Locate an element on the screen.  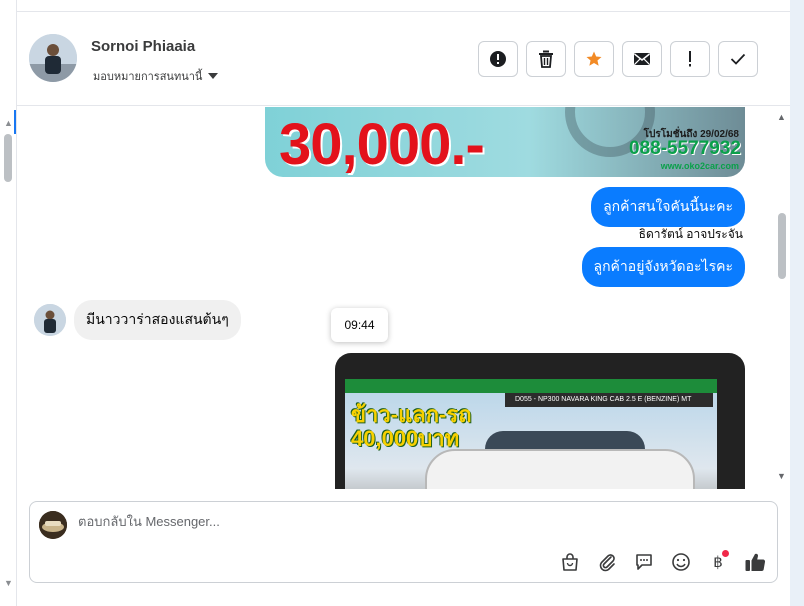
mark-unread-button is located at coordinates (642, 59).